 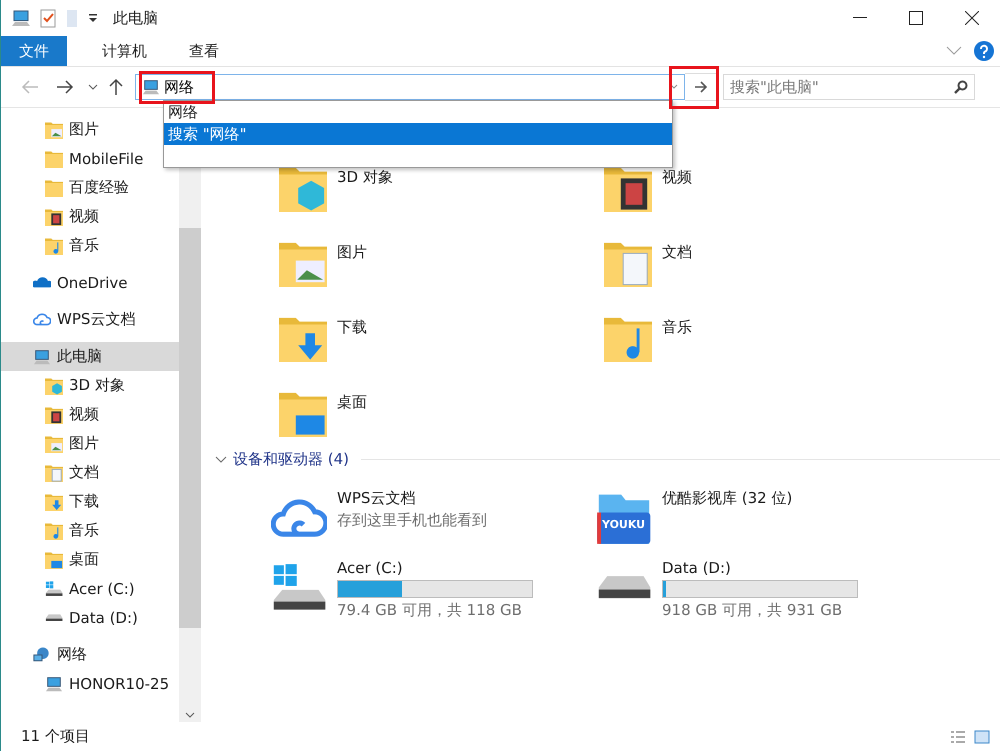 I want to click on sidebar-item: 桌面, so click(x=53, y=559).